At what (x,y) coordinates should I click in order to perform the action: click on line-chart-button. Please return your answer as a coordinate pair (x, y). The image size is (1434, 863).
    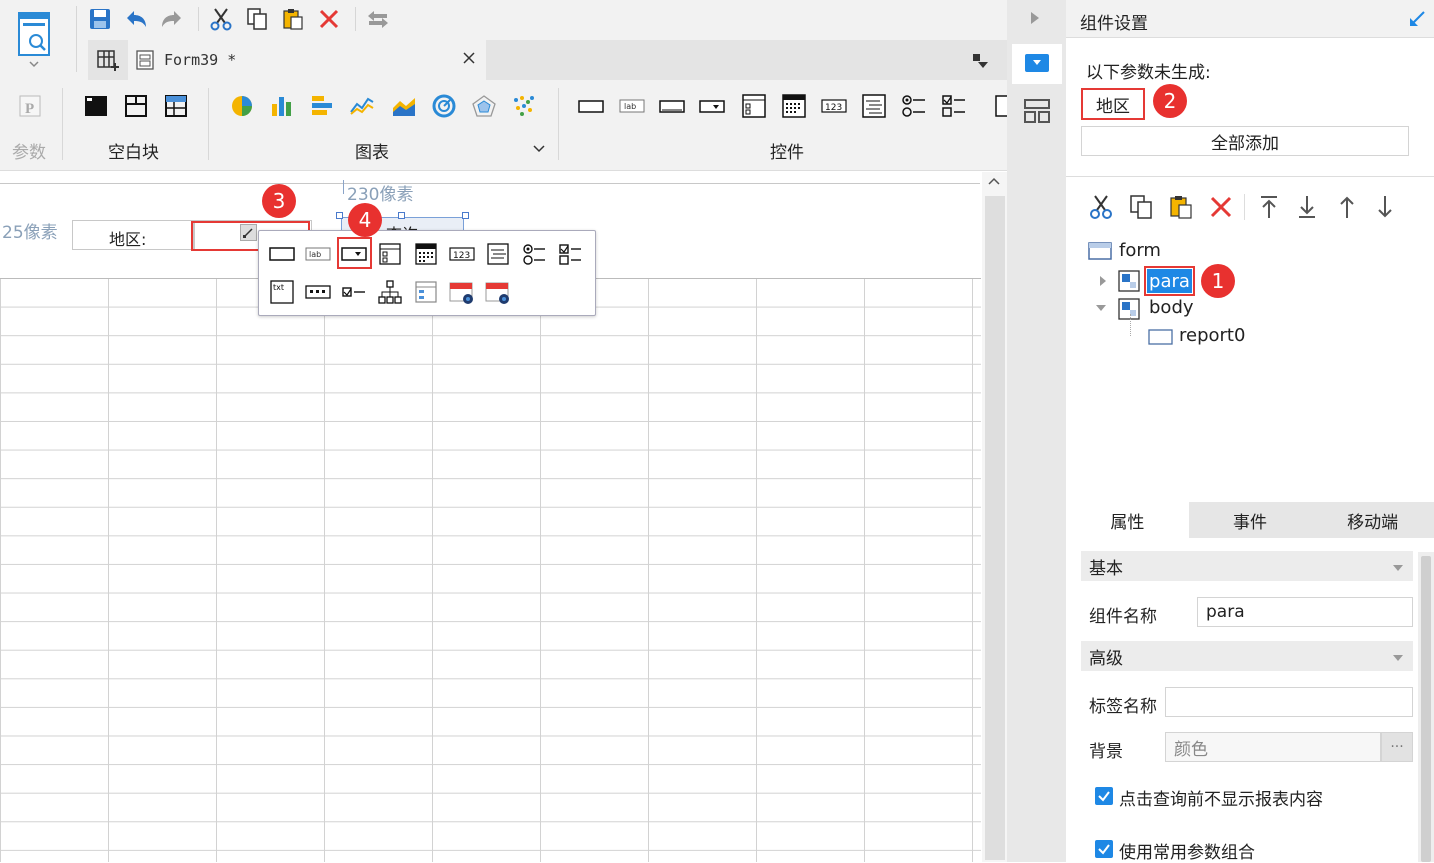
    Looking at the image, I should click on (362, 106).